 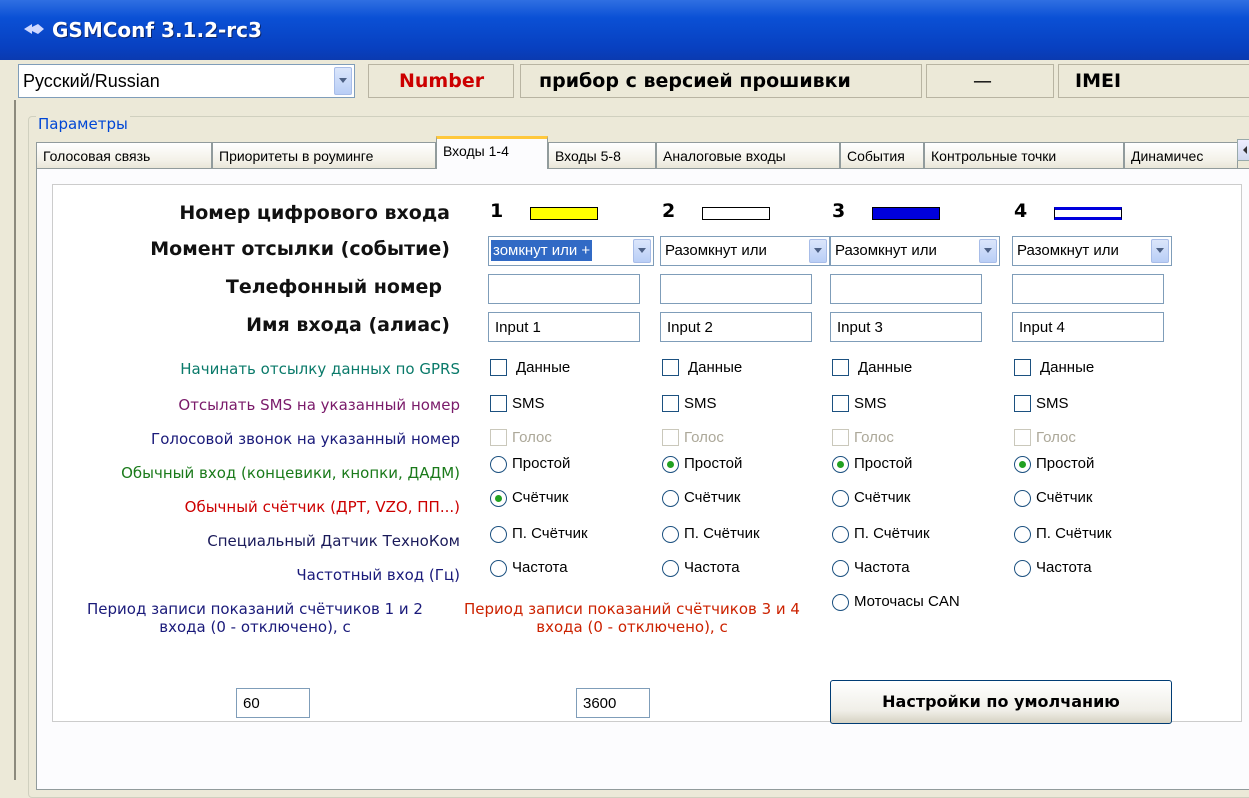 I want to click on period-34-input: 3600, so click(x=613, y=703).